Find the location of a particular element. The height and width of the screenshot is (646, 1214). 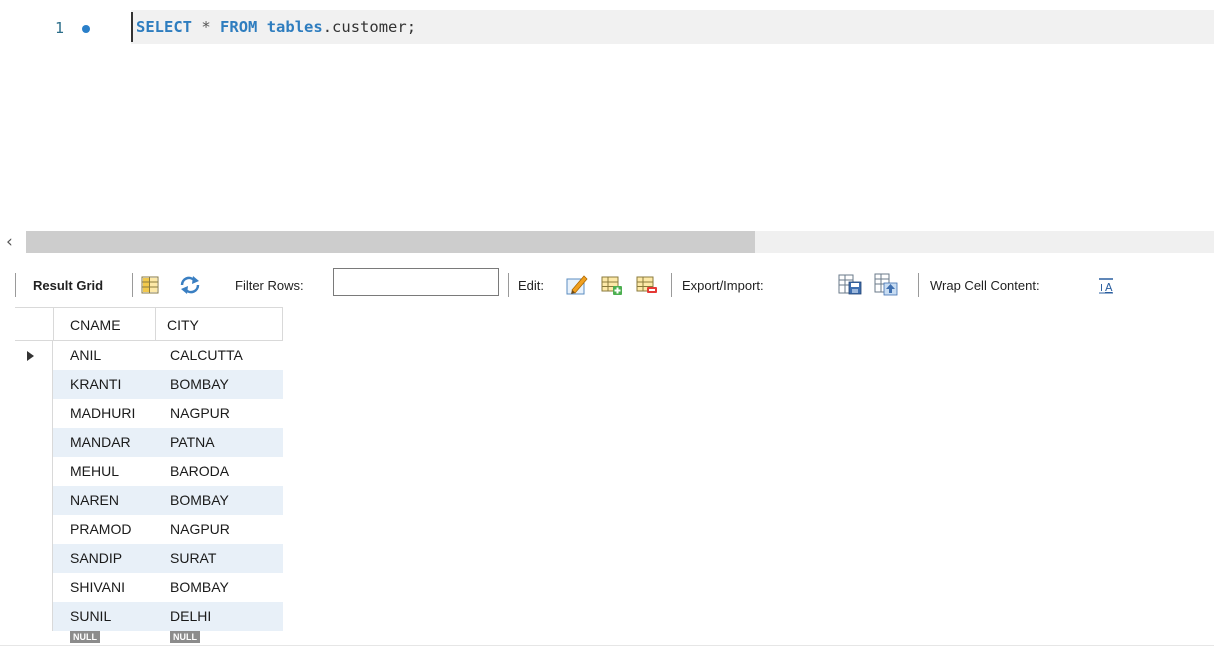

null-badge-cname: NULL is located at coordinates (85, 637).